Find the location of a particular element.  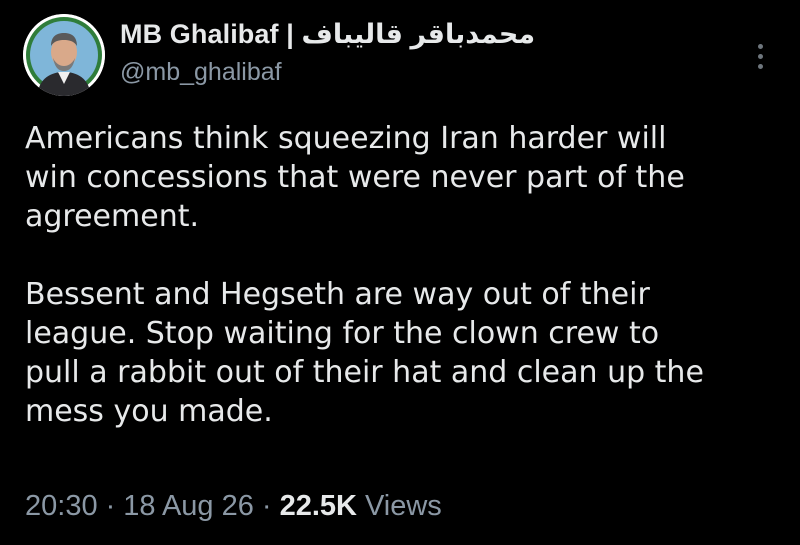

profile-photo-icon is located at coordinates (64, 55).